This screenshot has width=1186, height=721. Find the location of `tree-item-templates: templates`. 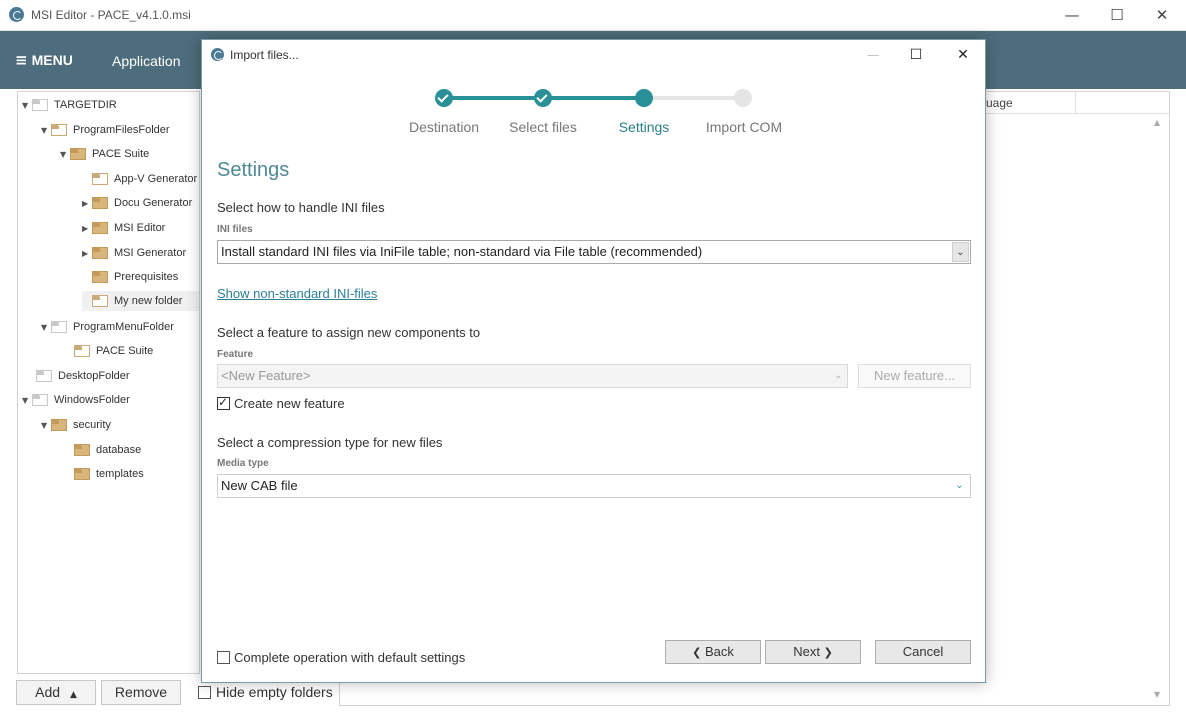

tree-item-templates: templates is located at coordinates (104, 474).